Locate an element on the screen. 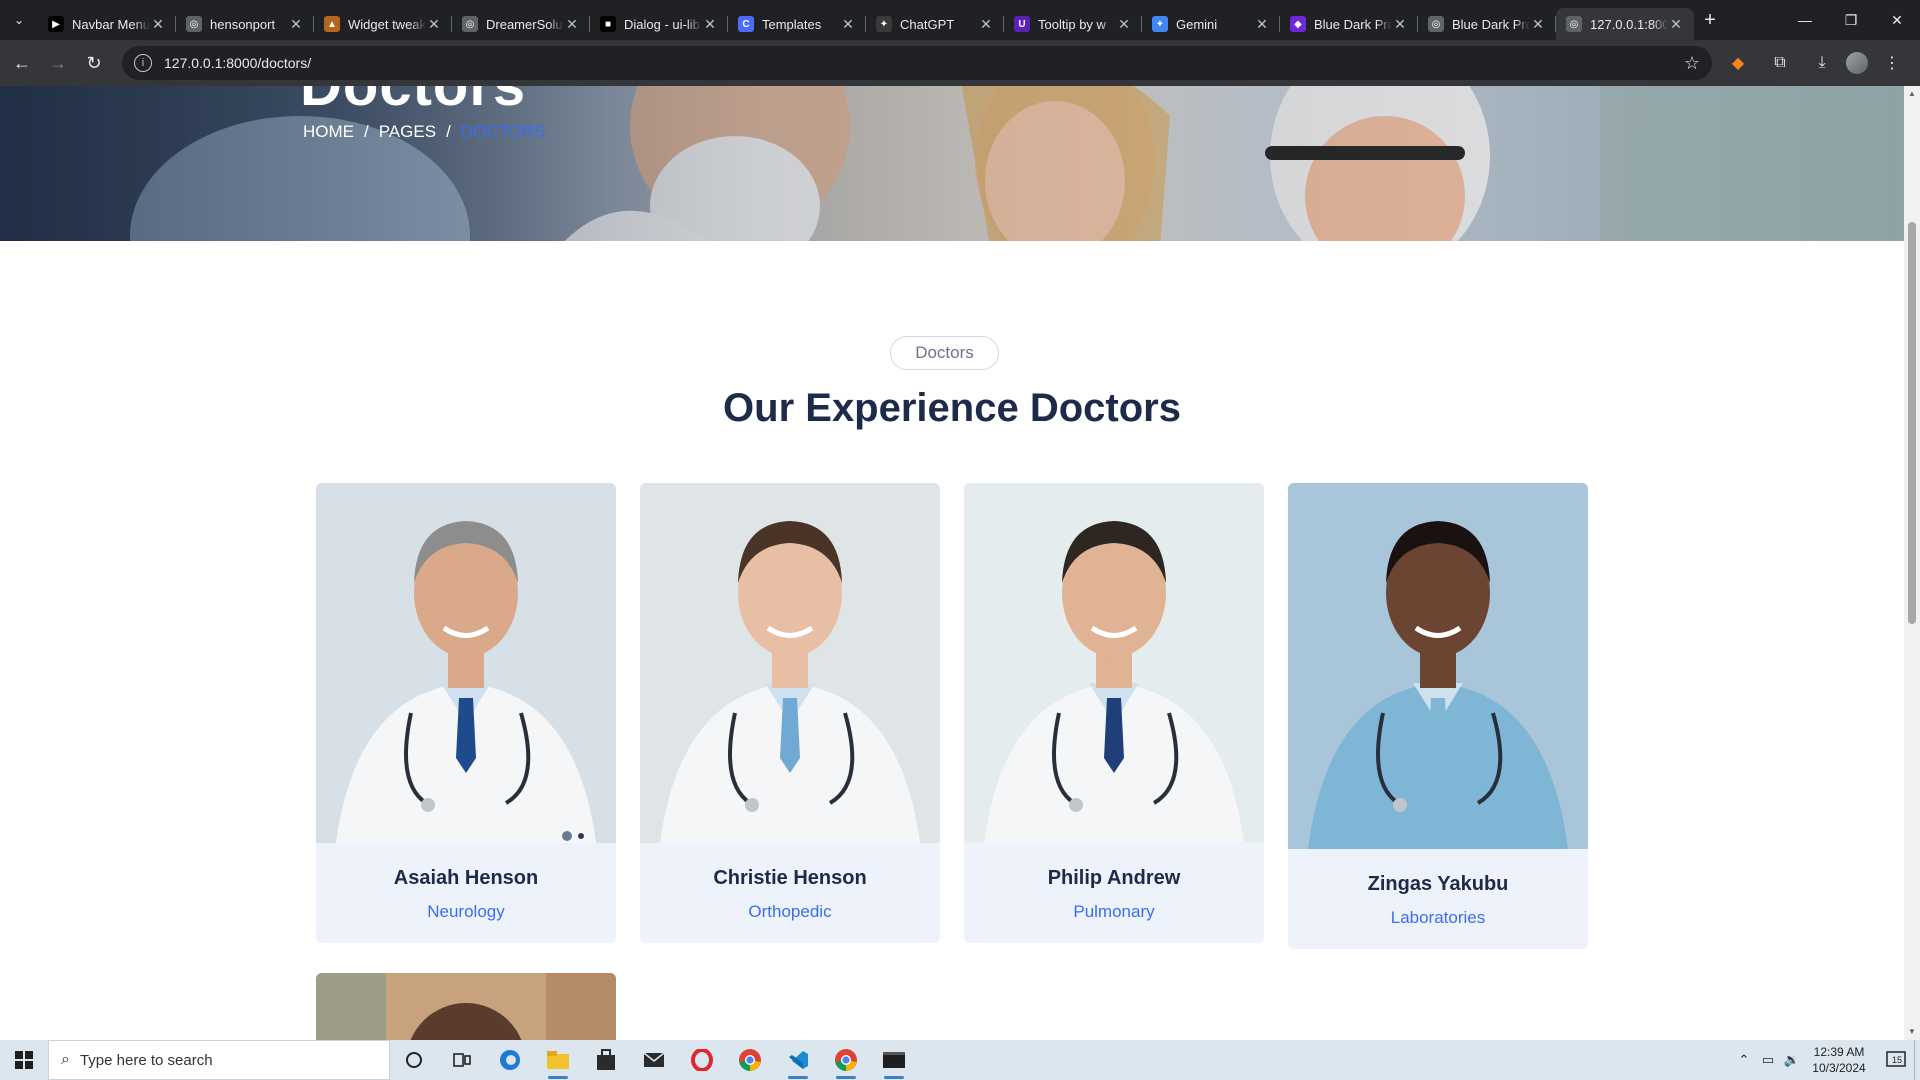 The width and height of the screenshot is (1920, 1080). windows-logo-icon is located at coordinates (24, 1060).